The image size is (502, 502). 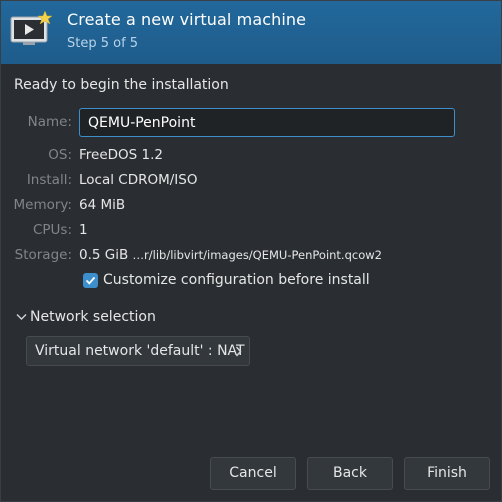 What do you see at coordinates (121, 85) in the screenshot?
I see `section-title: Ready to begin the installation` at bounding box center [121, 85].